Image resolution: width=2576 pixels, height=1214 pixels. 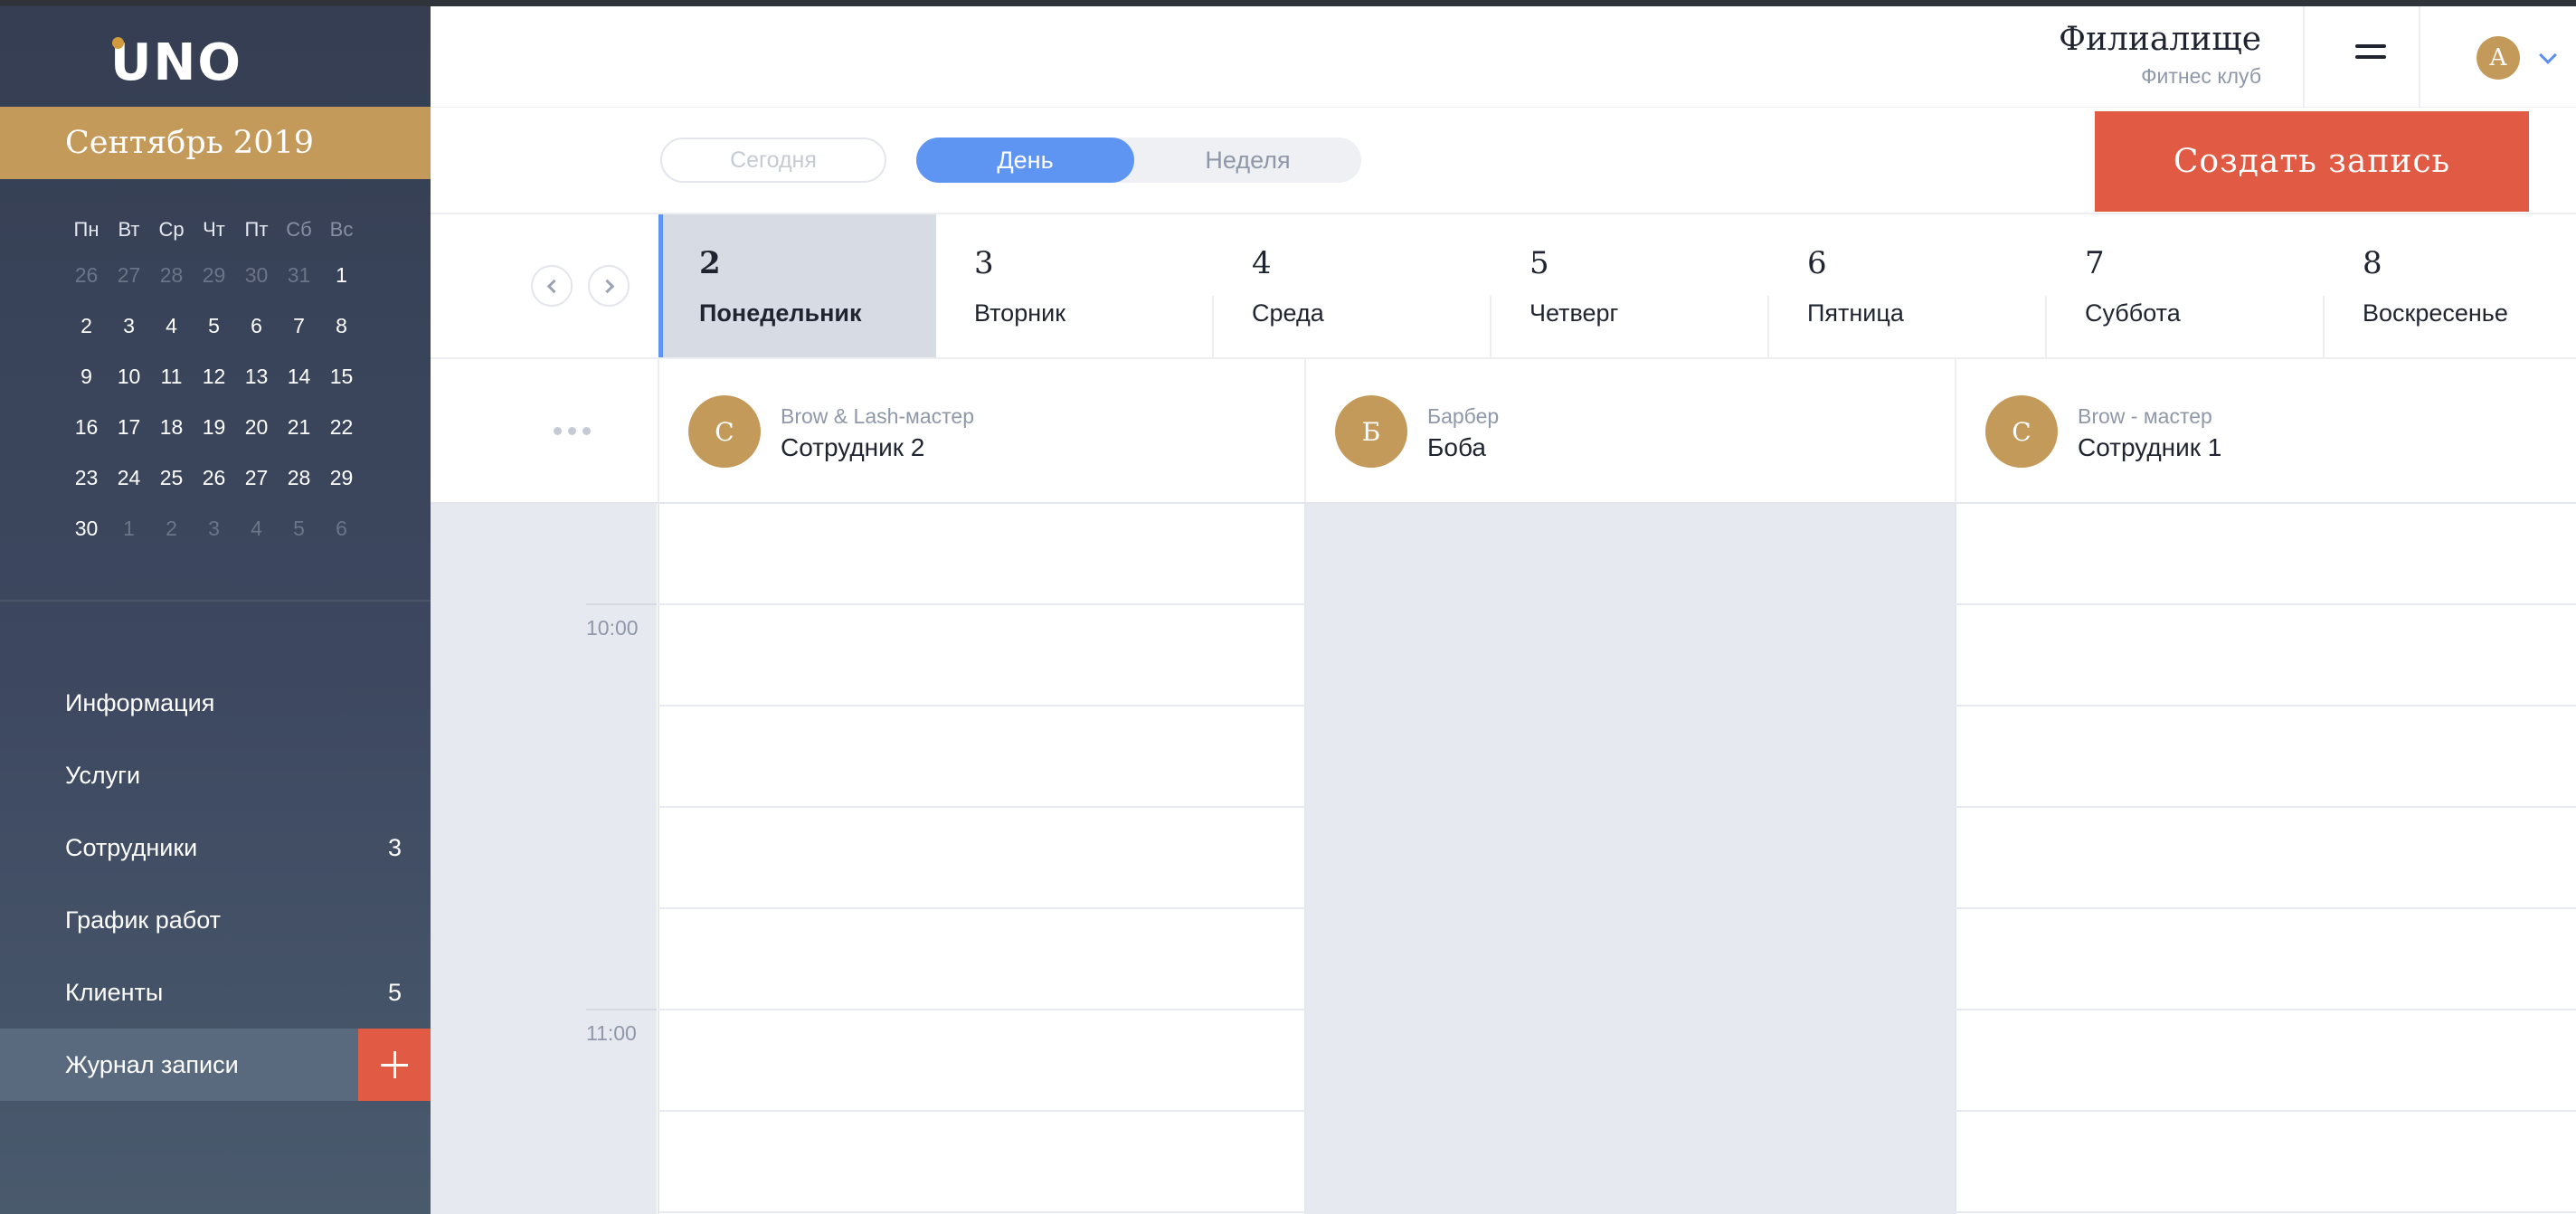 What do you see at coordinates (299, 275) in the screenshot?
I see `calendar-day: 31` at bounding box center [299, 275].